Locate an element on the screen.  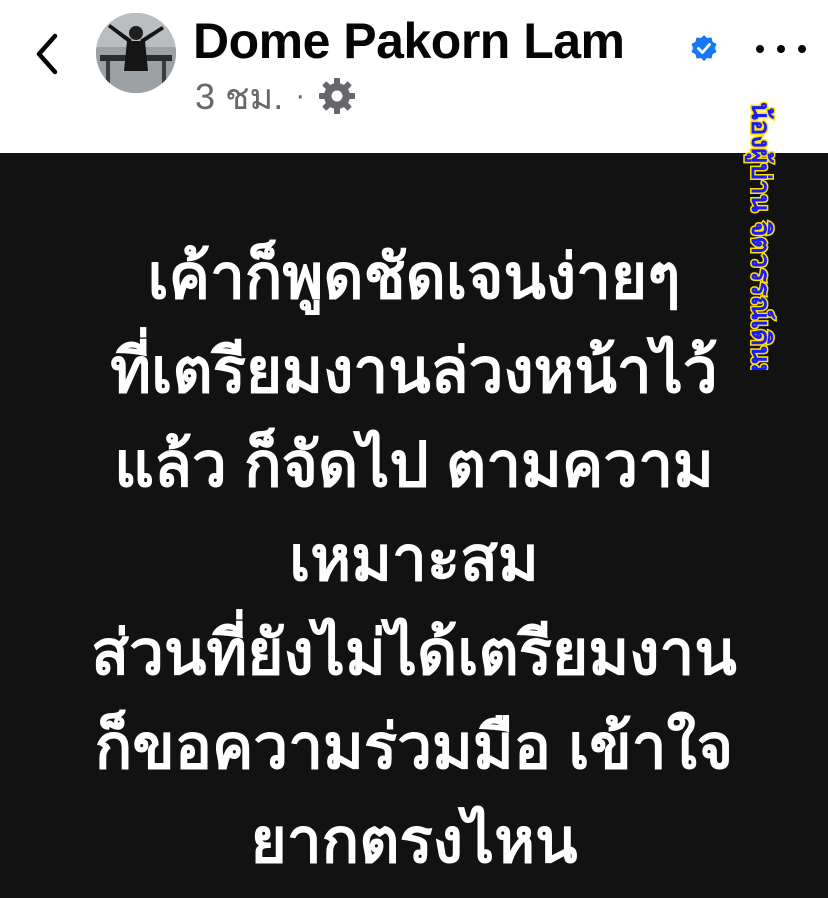
watermark-label: น้องผู้บ่าน จิตวรรณ์เดินมารธ is located at coordinates (760, 236).